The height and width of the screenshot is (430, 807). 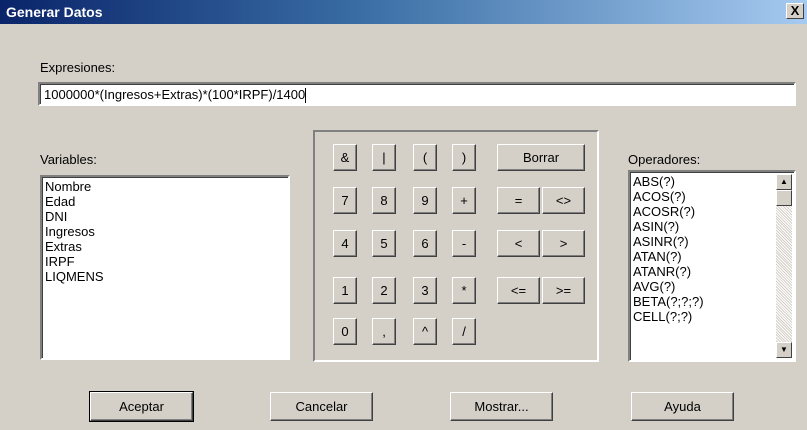 What do you see at coordinates (345, 200) in the screenshot?
I see `key-7: 7` at bounding box center [345, 200].